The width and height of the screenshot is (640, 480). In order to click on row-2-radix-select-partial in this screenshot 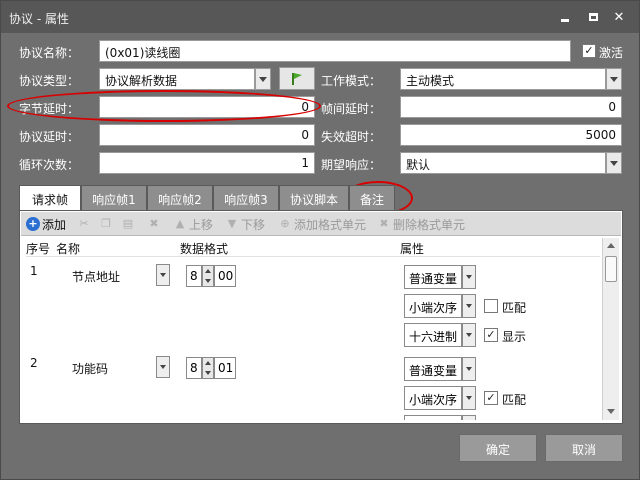, I will do `click(433, 417)`.